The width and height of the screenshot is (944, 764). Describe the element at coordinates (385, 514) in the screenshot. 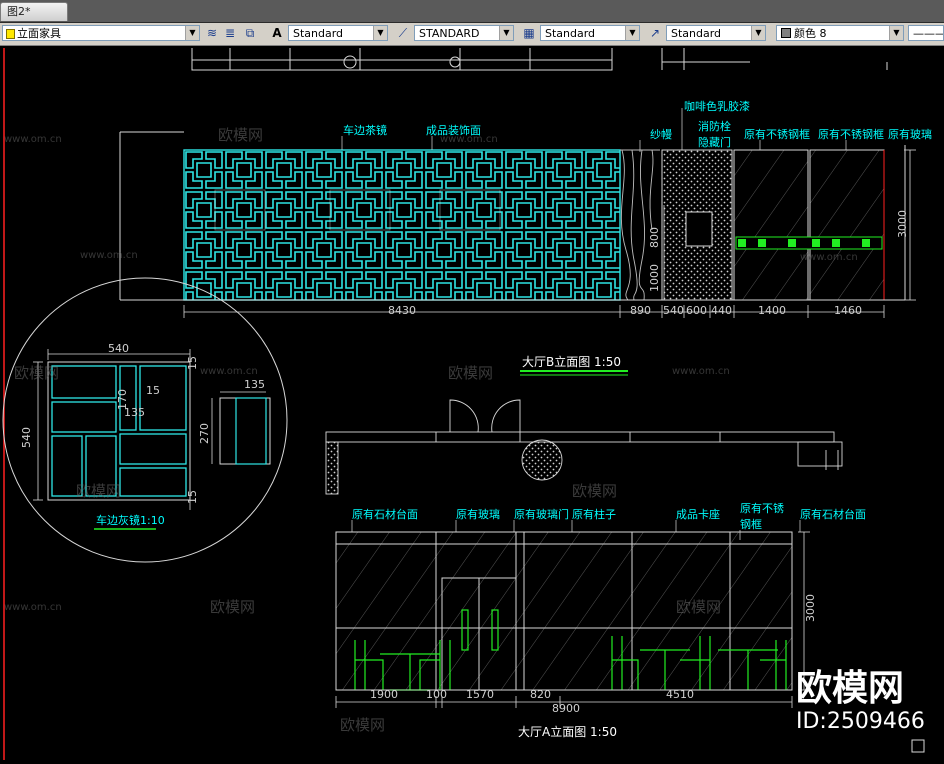

I see `label-stone-1: 原有石材台面` at that location.